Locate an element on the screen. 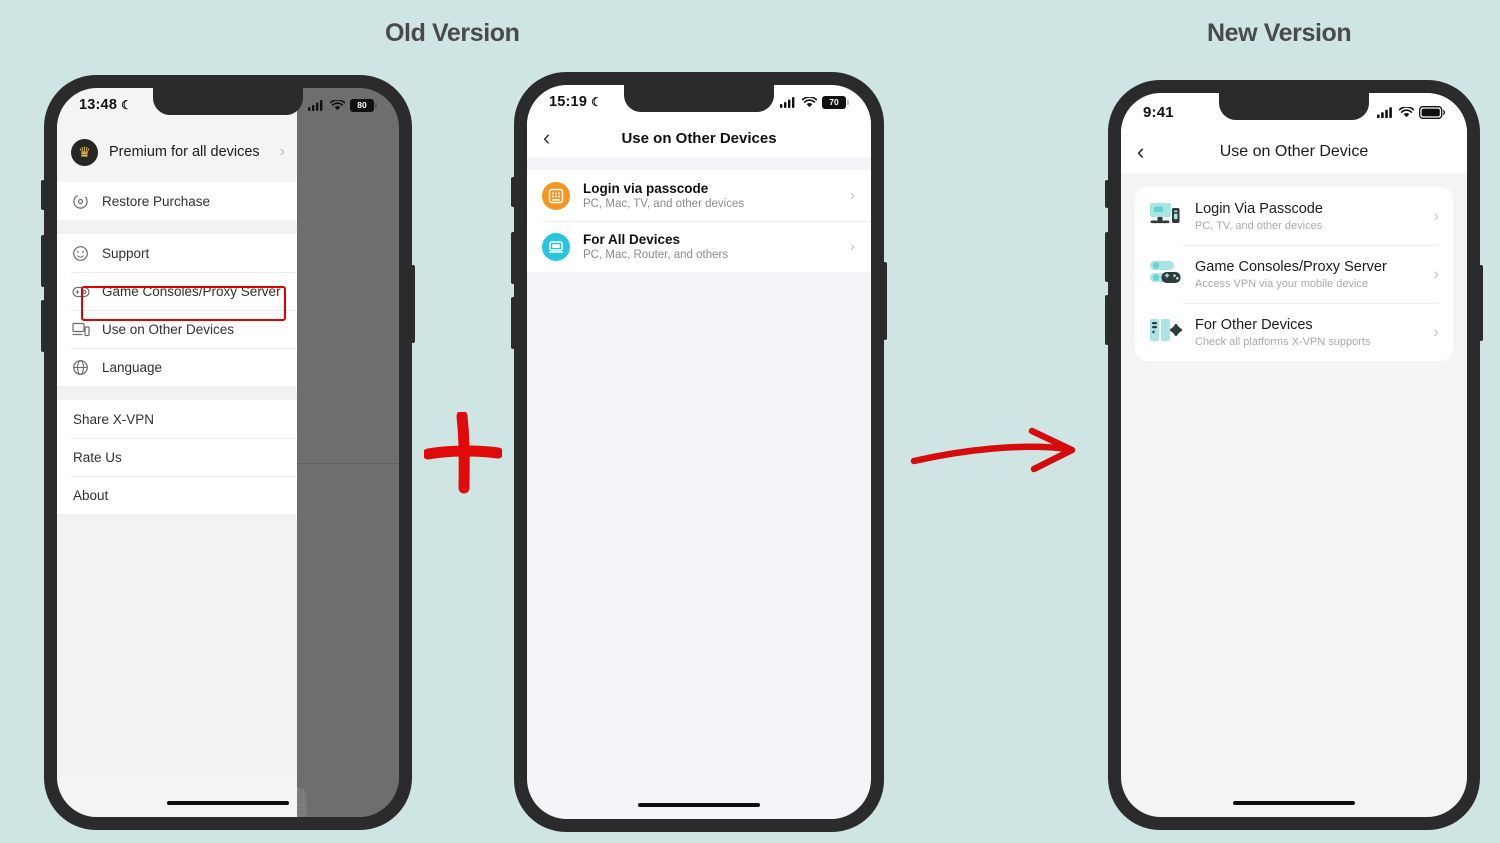 Image resolution: width=1500 pixels, height=843 pixels. sidebar-item-share-x-vpn: Share X-VPN is located at coordinates (177, 419).